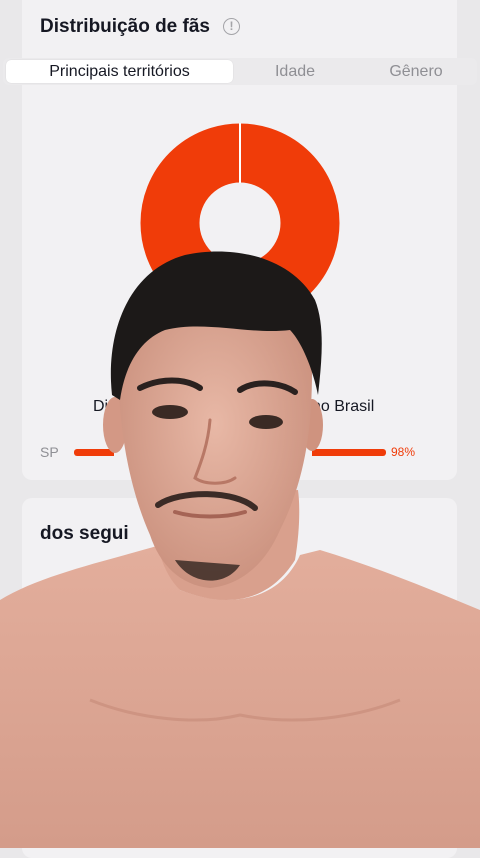  I want to click on right-eye, so click(266, 422).